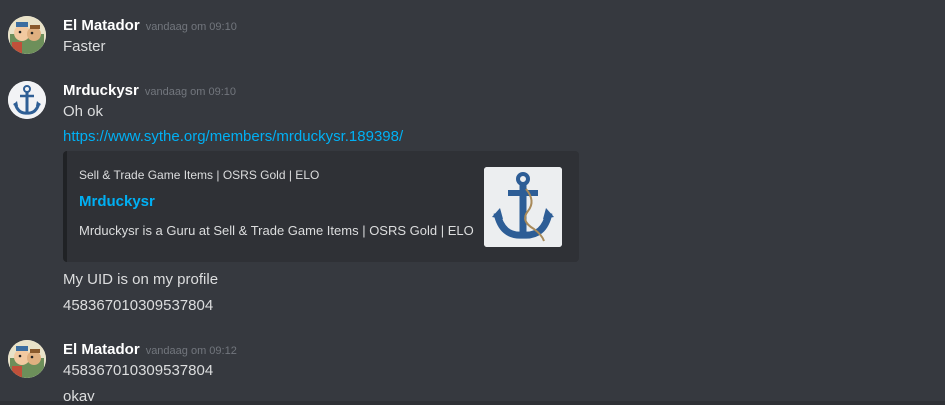 The height and width of the screenshot is (405, 945). I want to click on anchor-thumbnail-icon, so click(523, 207).